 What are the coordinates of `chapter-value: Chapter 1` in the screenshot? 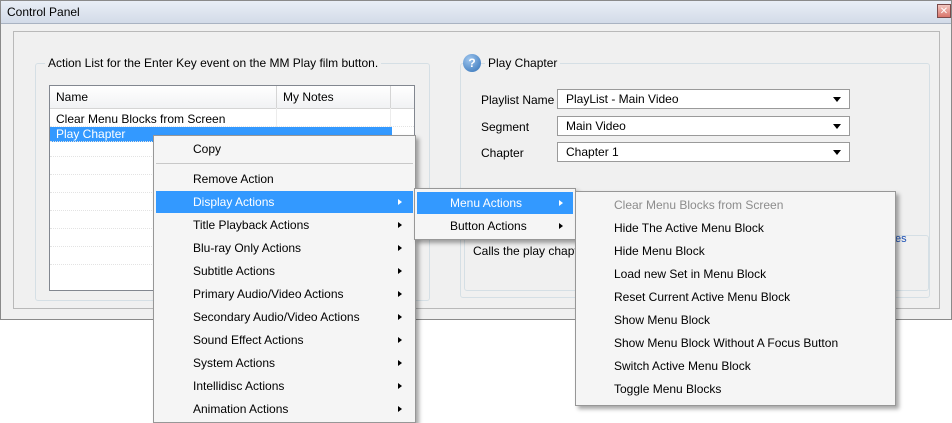 It's located at (592, 152).